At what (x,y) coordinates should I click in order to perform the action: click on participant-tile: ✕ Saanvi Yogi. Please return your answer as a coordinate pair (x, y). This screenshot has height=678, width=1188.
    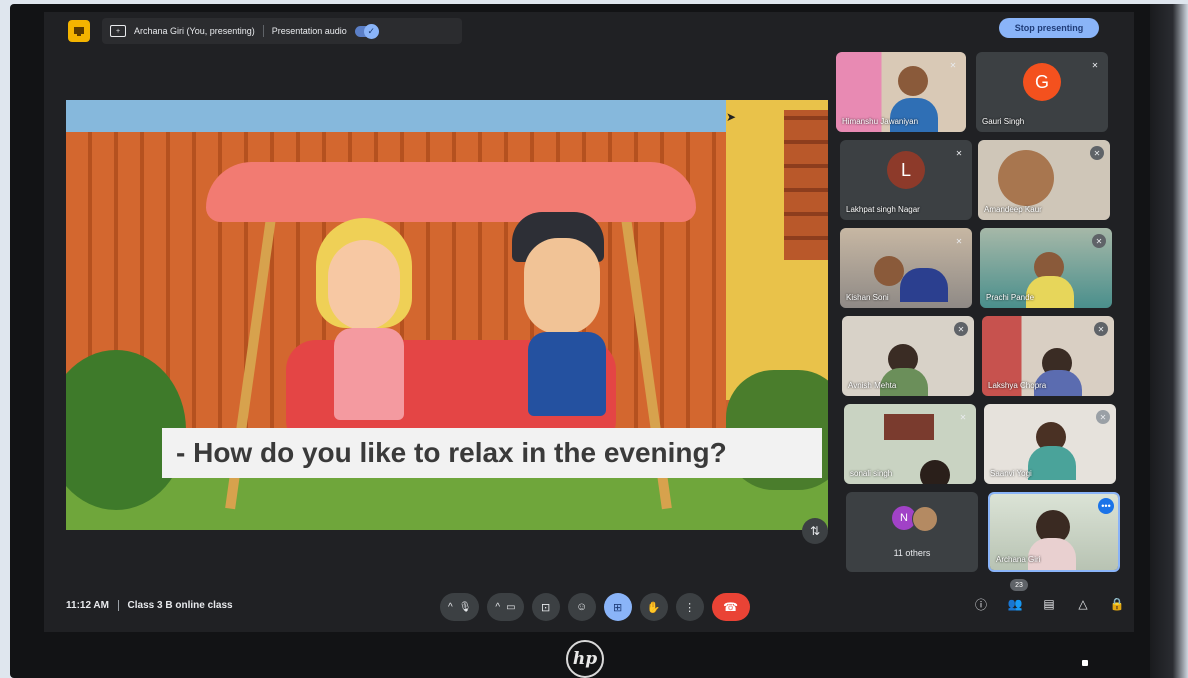
    Looking at the image, I should click on (1050, 444).